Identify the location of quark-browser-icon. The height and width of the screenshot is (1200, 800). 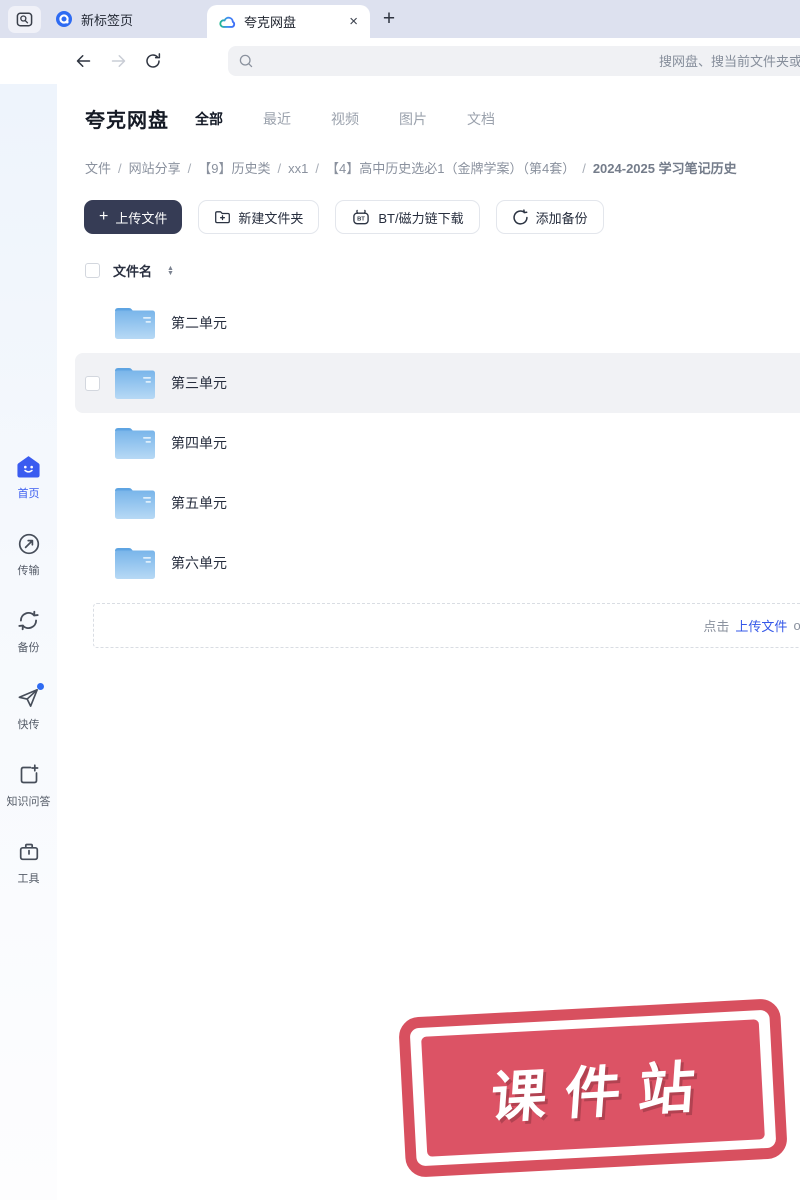
(64, 19).